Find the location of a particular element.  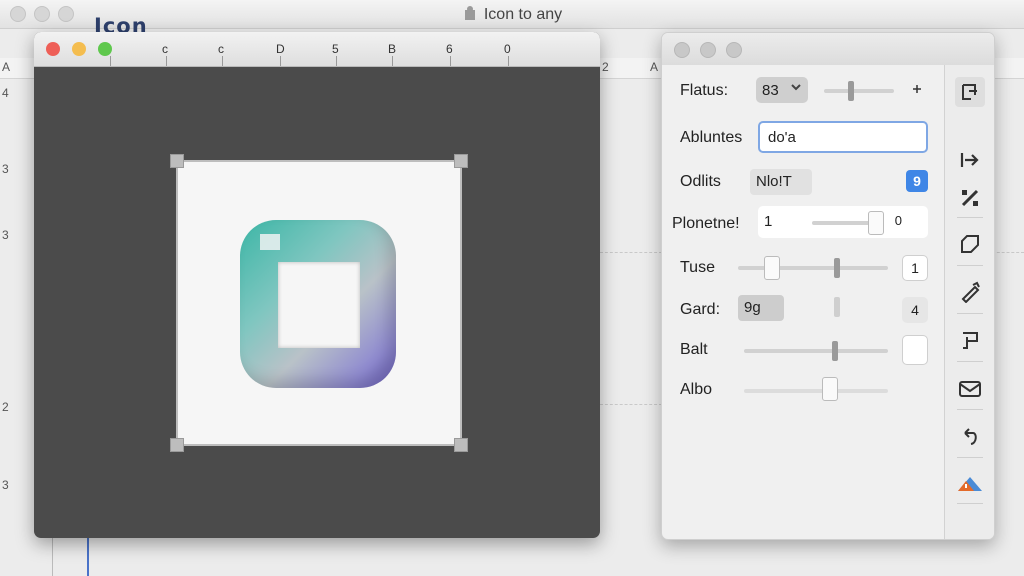

undo-icon is located at coordinates (970, 436).